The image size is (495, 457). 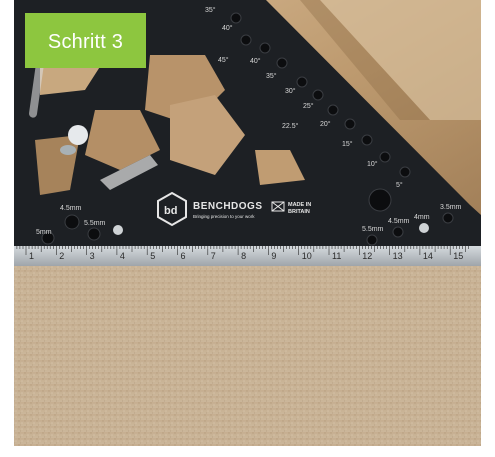 I want to click on ruler-number: 10, so click(x=307, y=256).